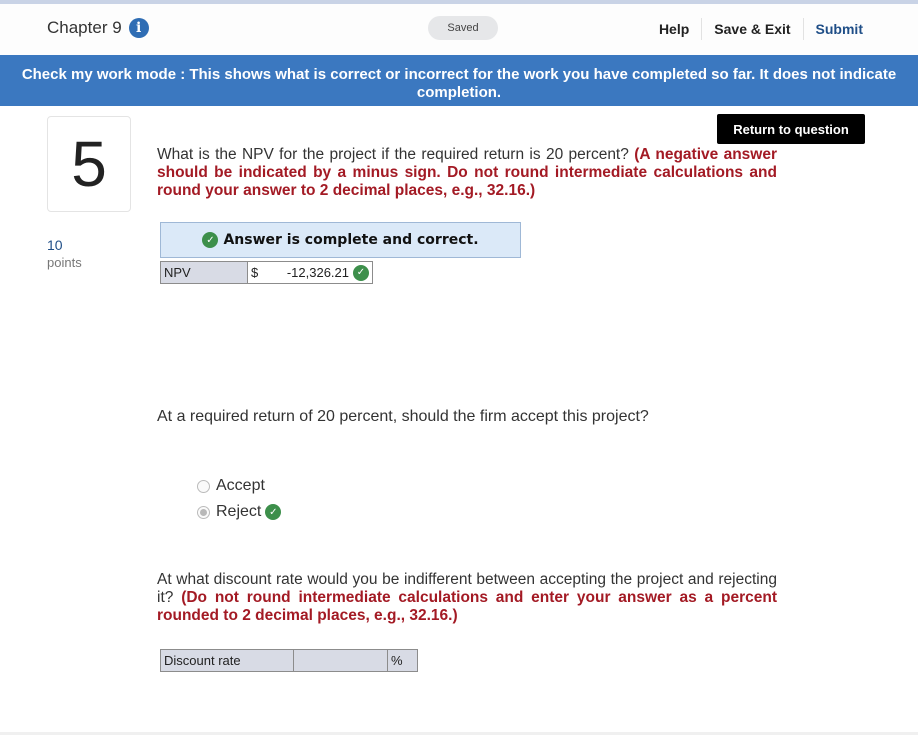 The image size is (918, 735). I want to click on answer-status-text: Answer is complete and correct., so click(351, 240).